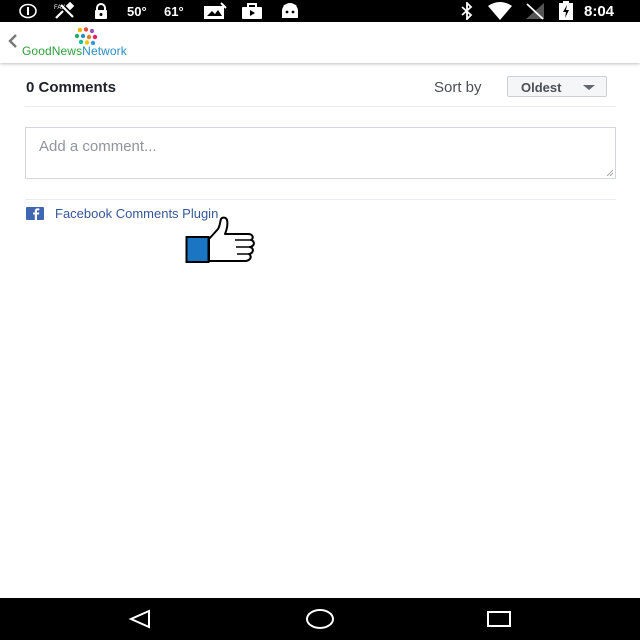  Describe the element at coordinates (66, 11) in the screenshot. I see `satellite-icon: FAX` at that location.